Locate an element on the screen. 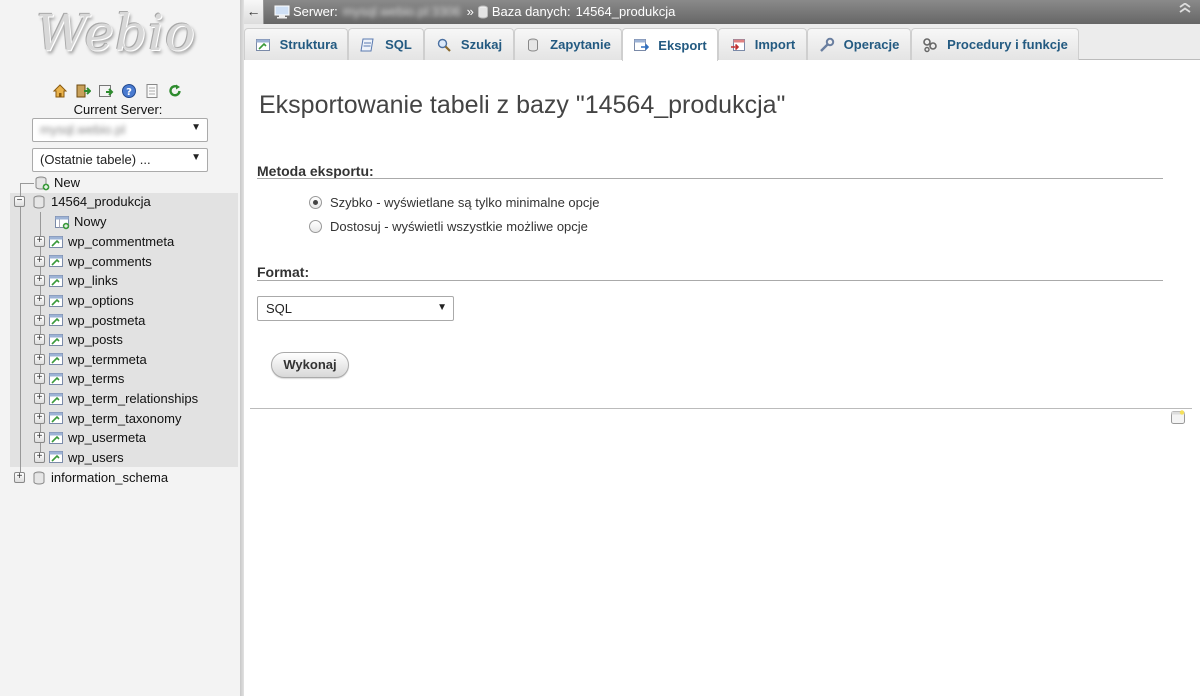 Image resolution: width=1200 pixels, height=696 pixels. tab-query: Zapytanie is located at coordinates (568, 44).